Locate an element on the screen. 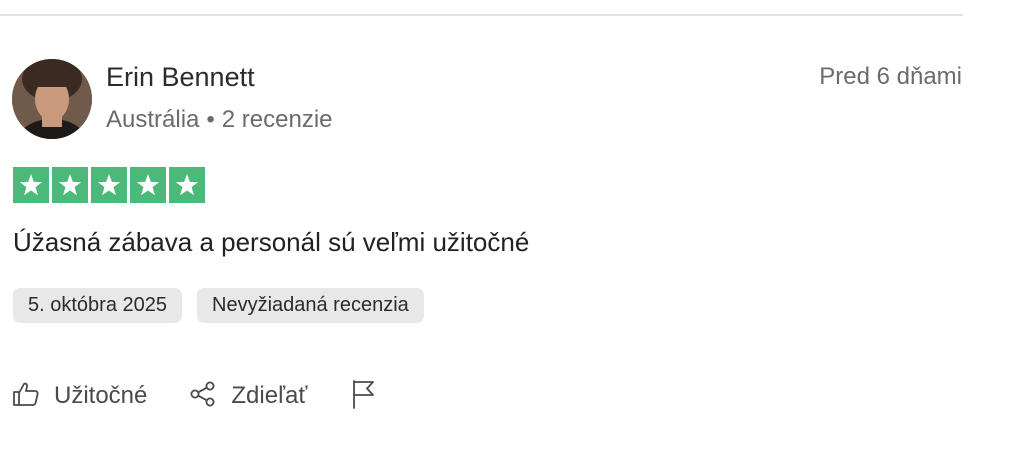  helpful-button: Užitočné is located at coordinates (79, 396).